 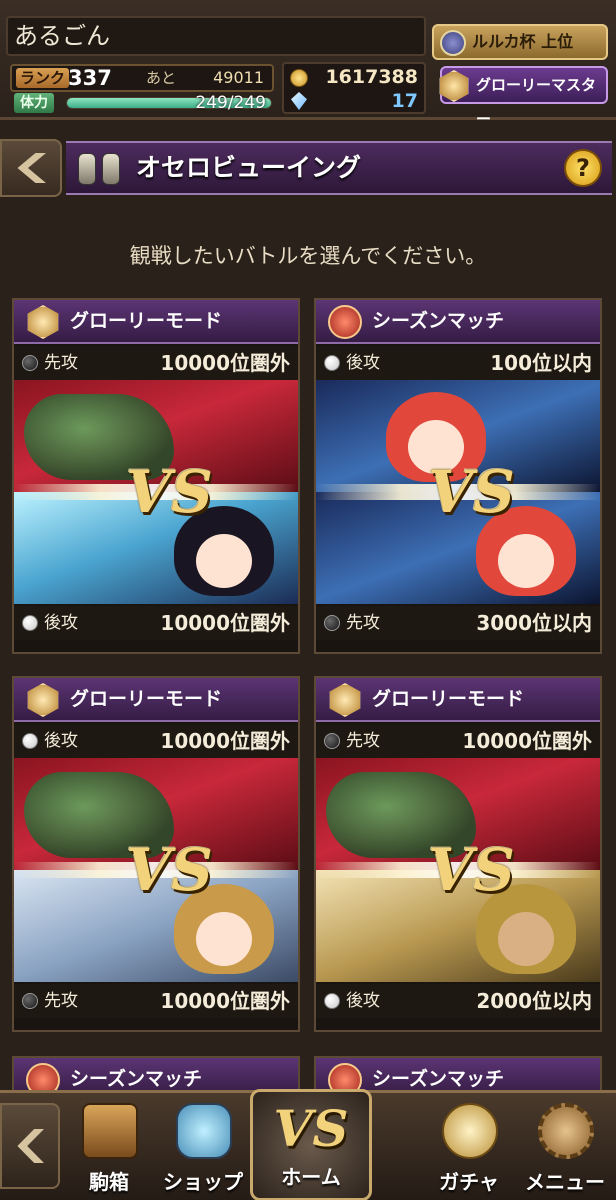 I want to click on instruction-text: 観戦したいバトルを選んでください。, so click(x=308, y=256).